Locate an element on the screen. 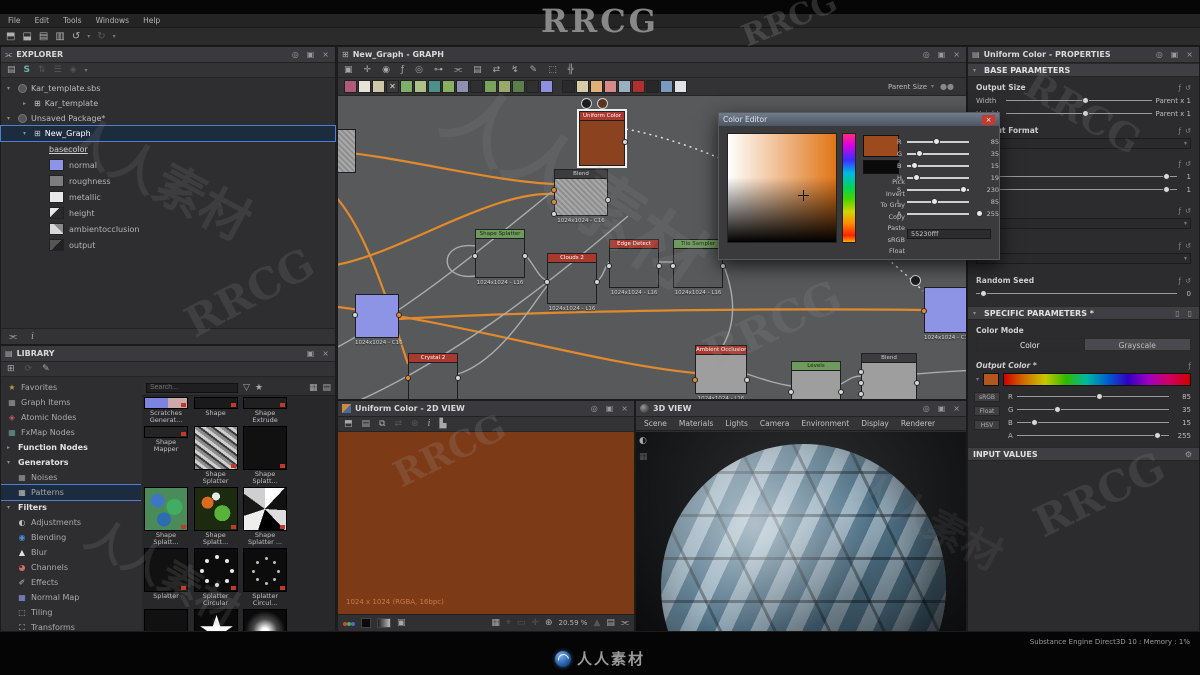 The image size is (1200, 675). library-item-blur: ▲ Blur is located at coordinates (71, 552).